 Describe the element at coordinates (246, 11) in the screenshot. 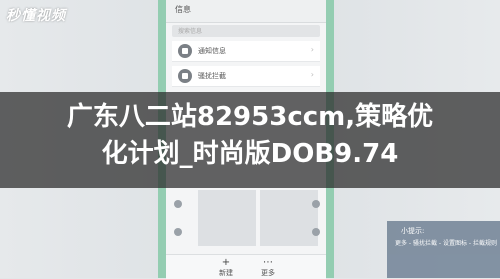

I see `phone-header: 信息` at that location.